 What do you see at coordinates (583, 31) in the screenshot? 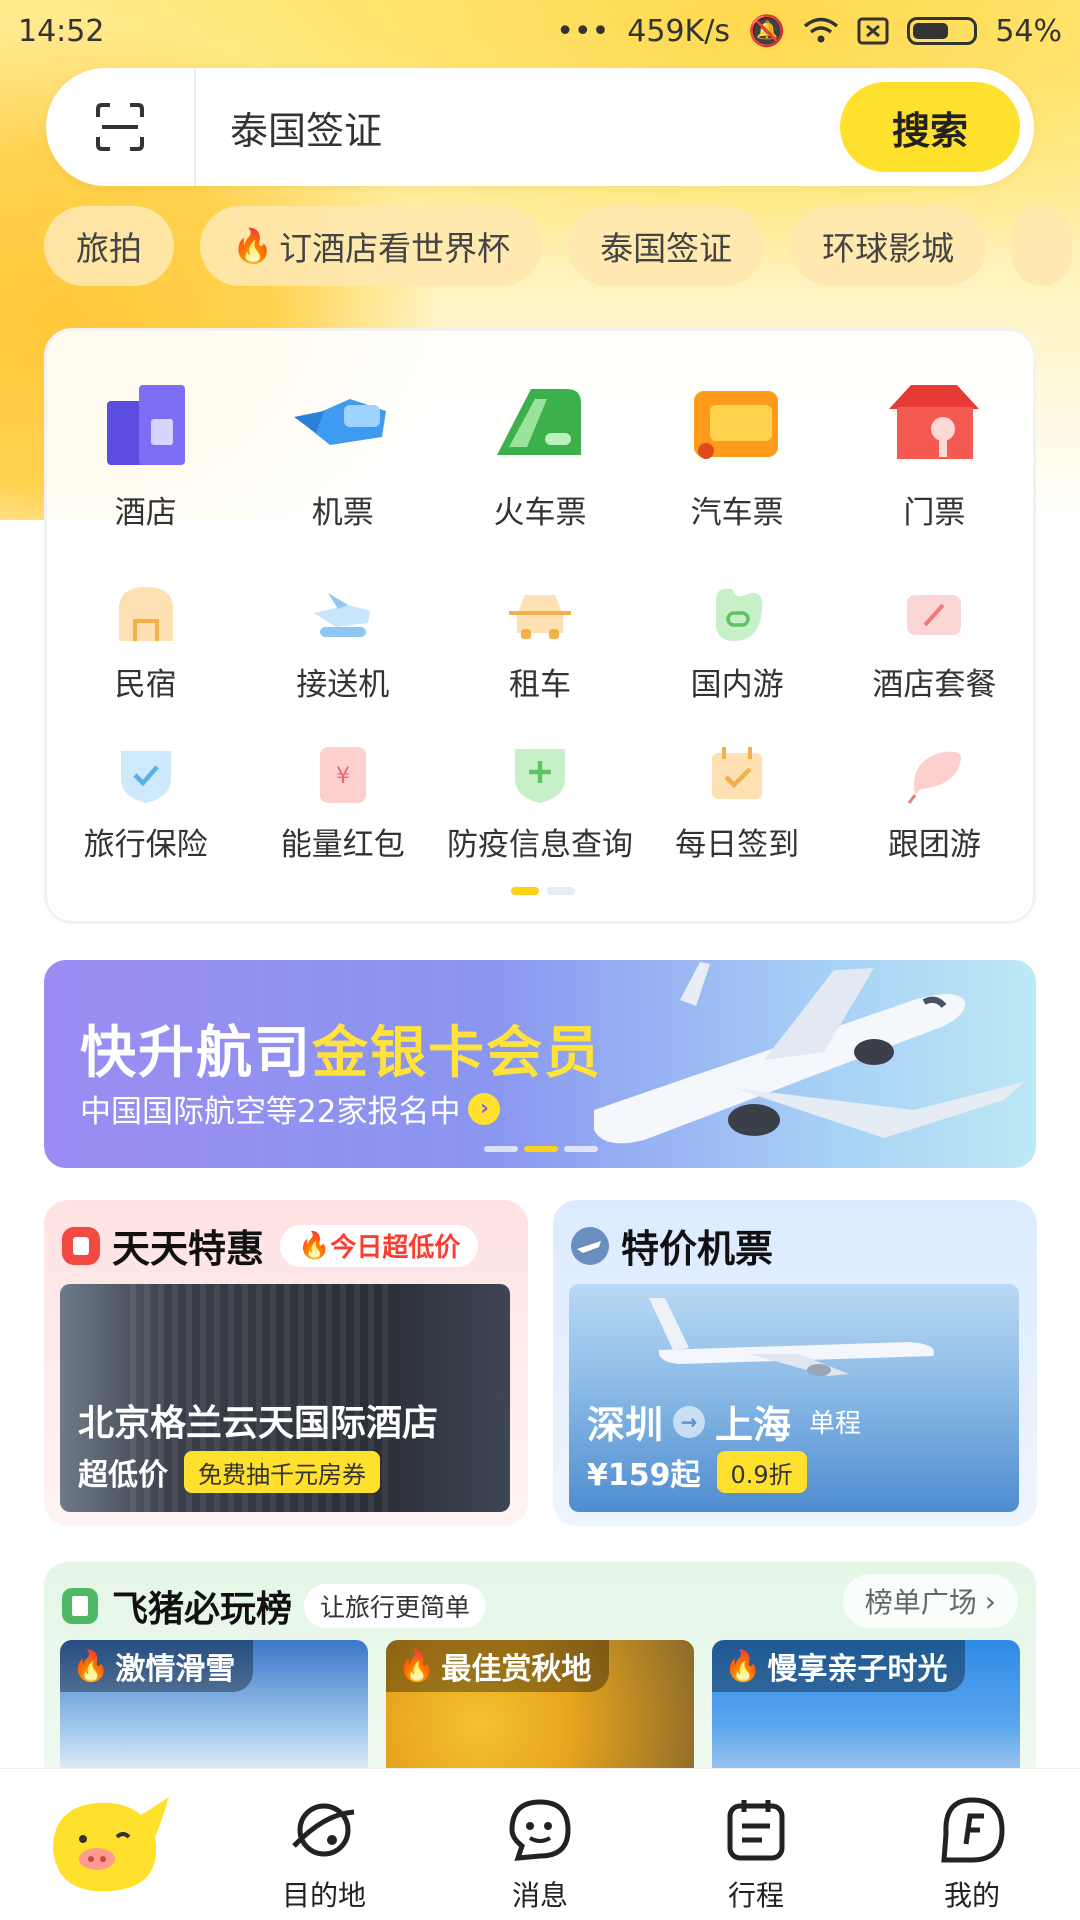
I see `more-dots: •••` at bounding box center [583, 31].